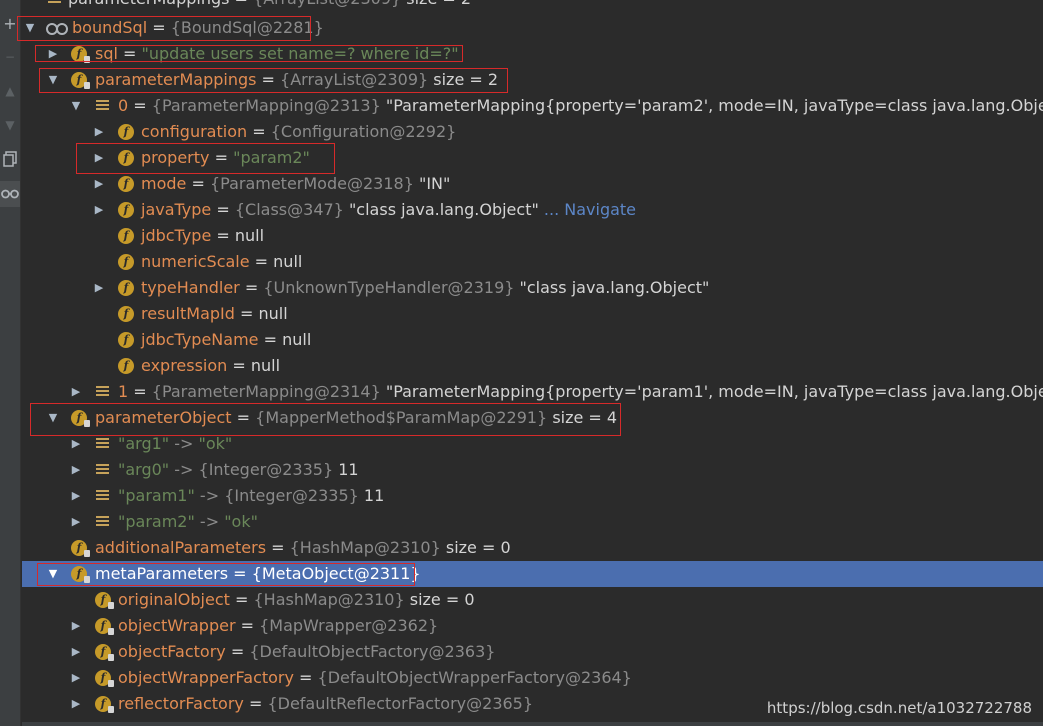 The width and height of the screenshot is (1043, 726). Describe the element at coordinates (532, 262) in the screenshot. I see `tree-row-numericScale: f numericScale = null` at that location.